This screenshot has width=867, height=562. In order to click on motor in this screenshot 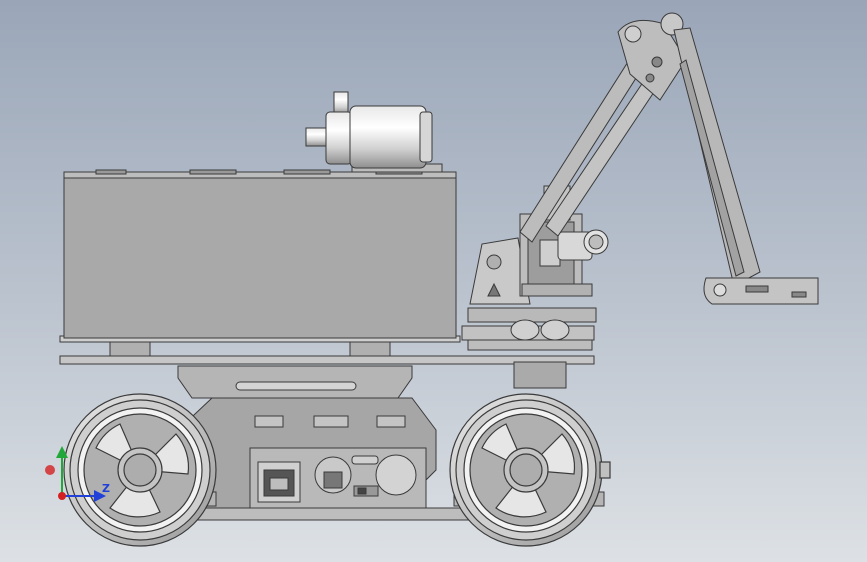, I will do `click(374, 132)`.